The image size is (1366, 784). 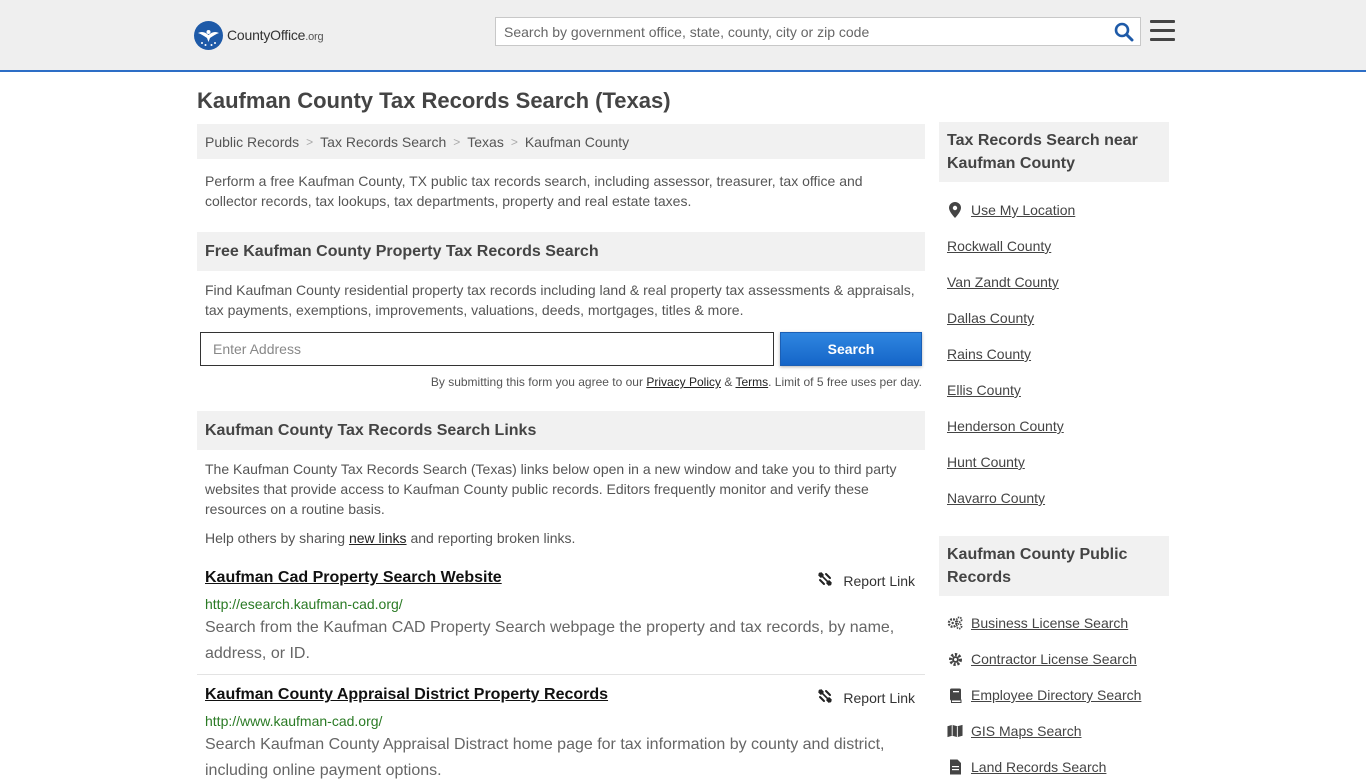 I want to click on privacy-policy-link: Privacy Policy, so click(x=683, y=382).